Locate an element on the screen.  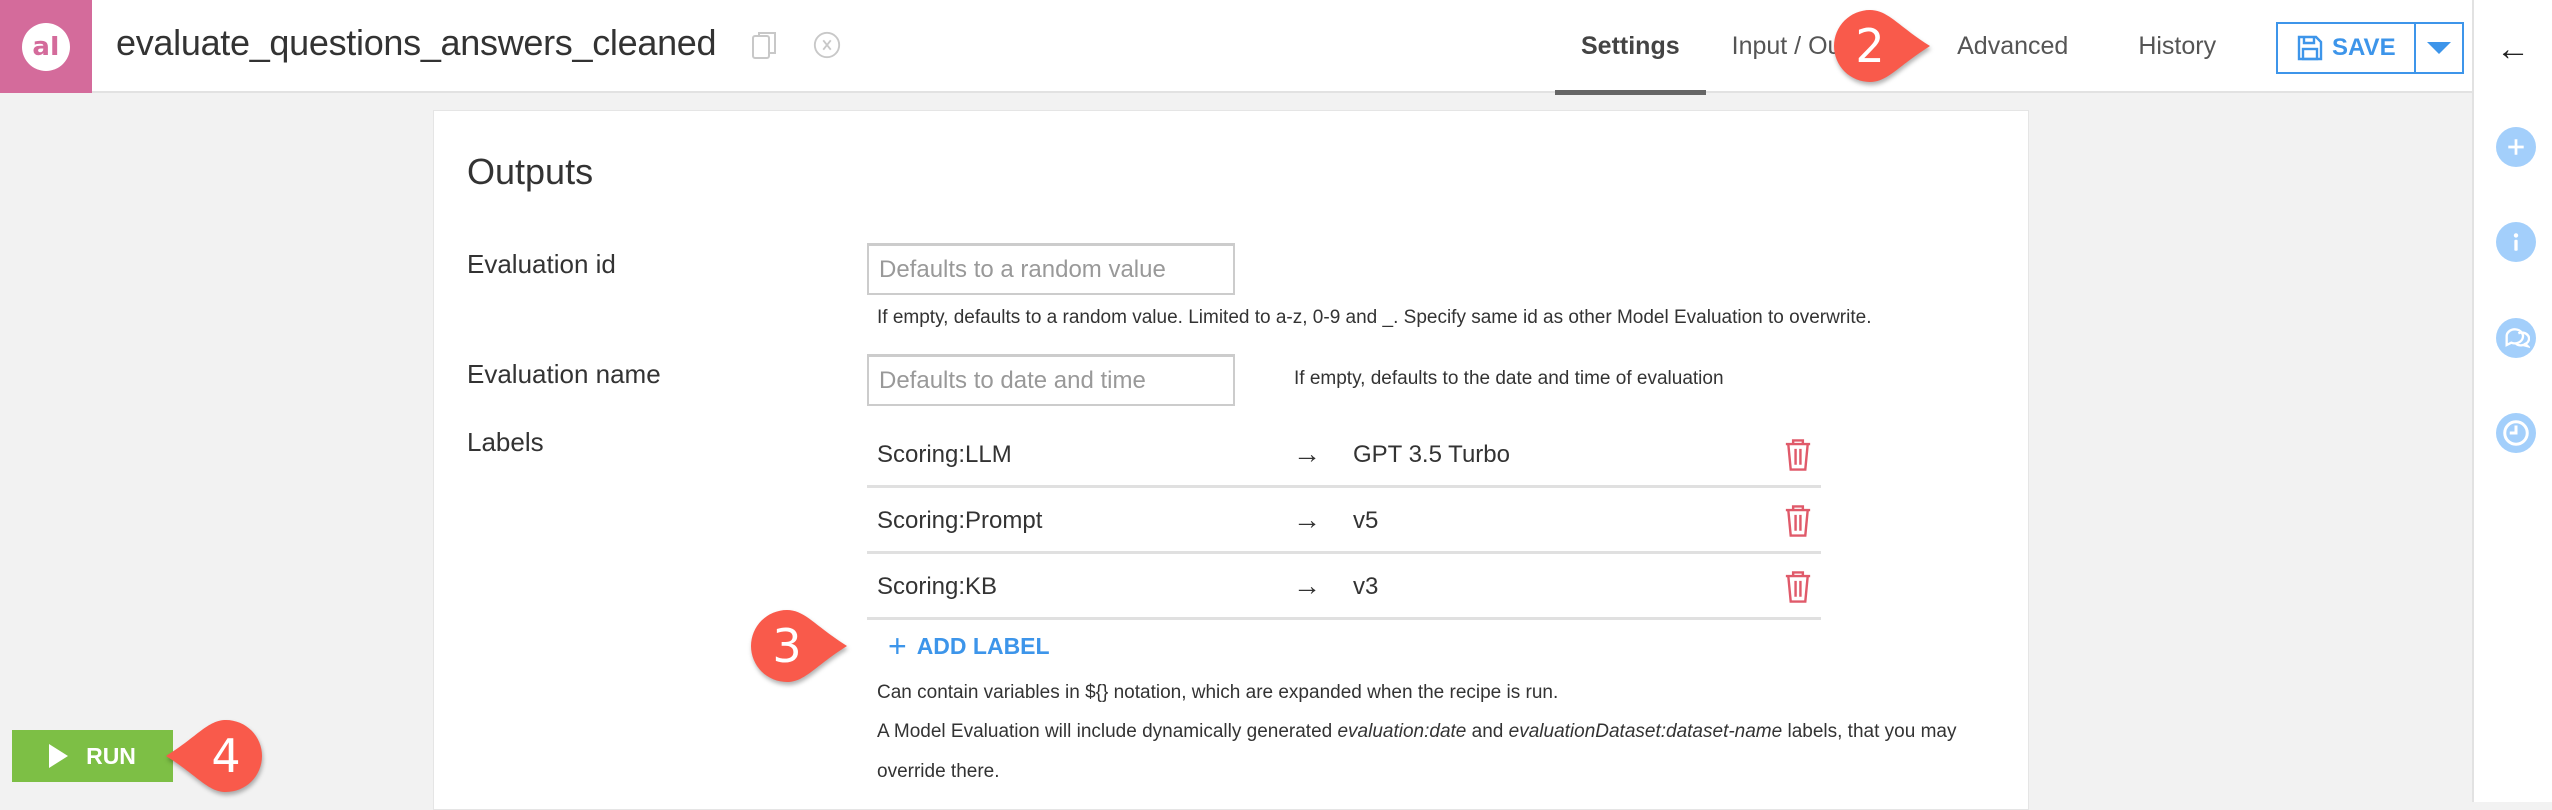
label-value: GPT 3.5 Turbo is located at coordinates (1431, 455).